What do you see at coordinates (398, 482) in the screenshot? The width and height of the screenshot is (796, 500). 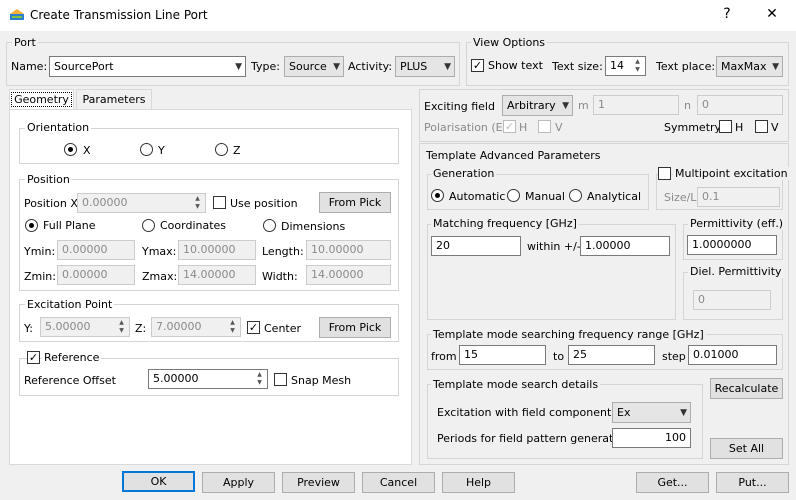 I see `cancel-button: Cancel` at bounding box center [398, 482].